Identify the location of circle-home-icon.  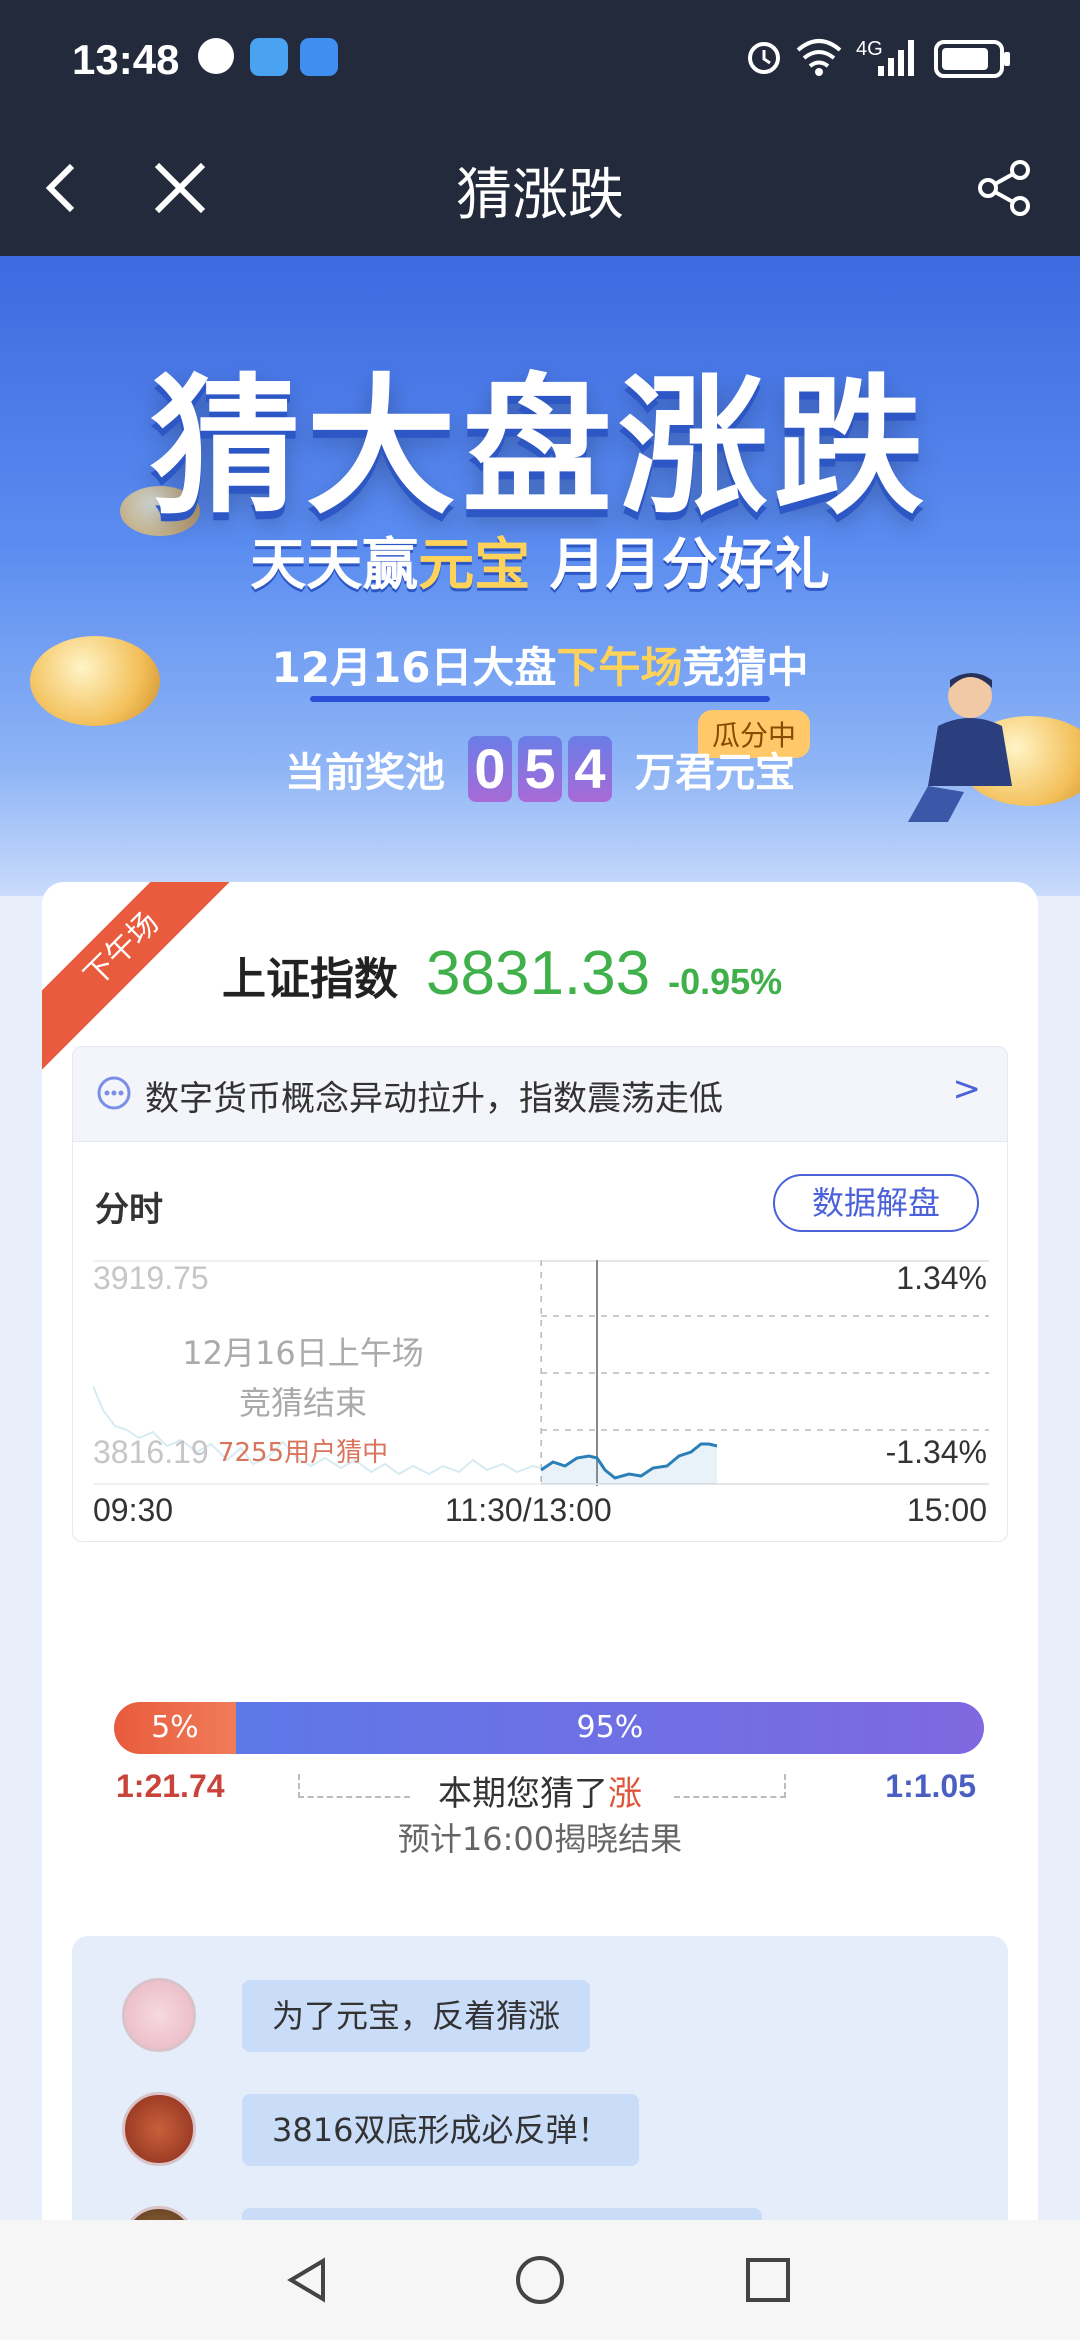
(540, 2280).